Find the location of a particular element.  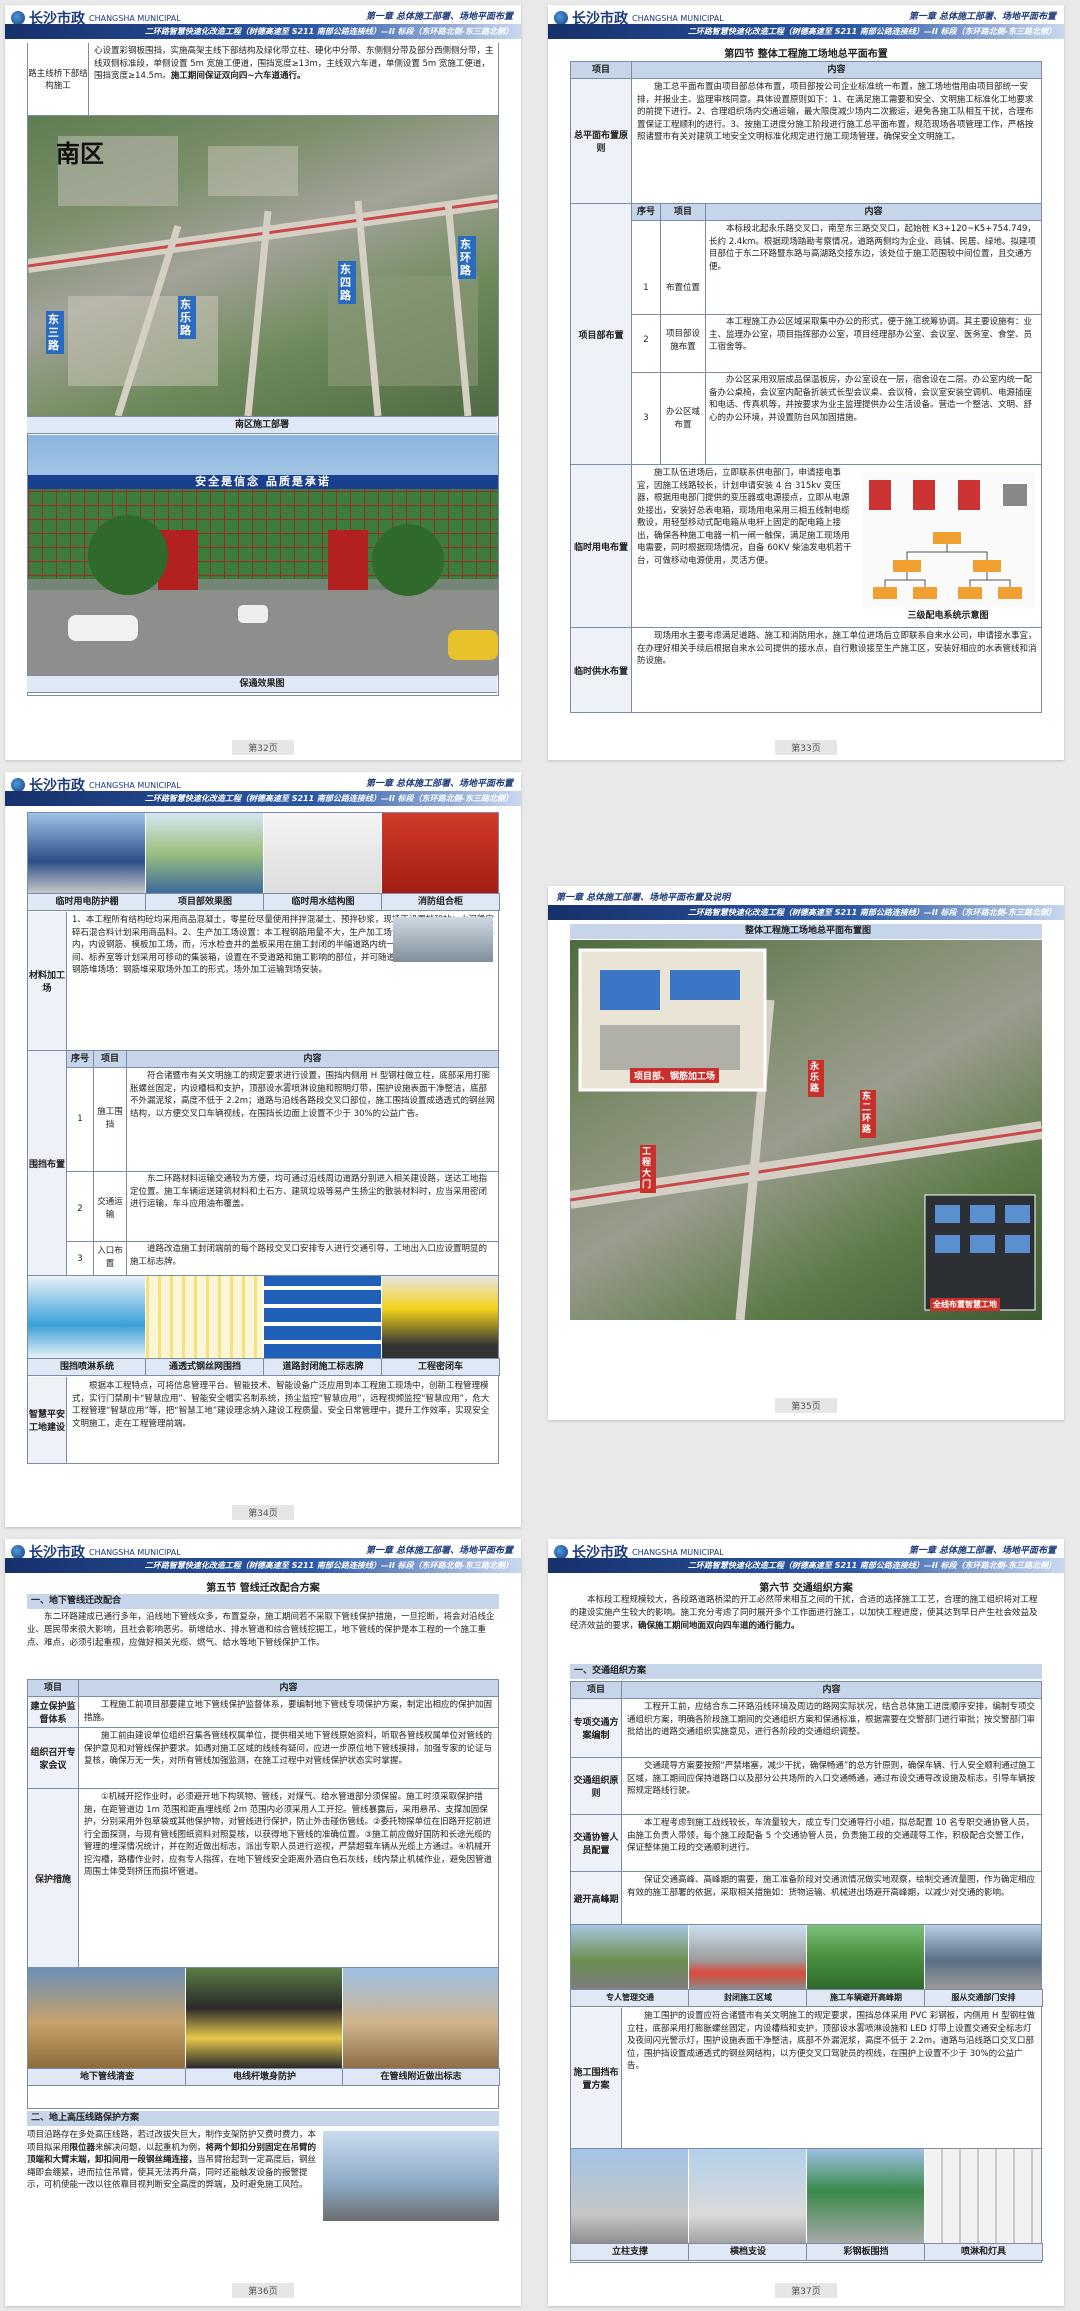

photo-sealed-truck is located at coordinates (440, 1317).